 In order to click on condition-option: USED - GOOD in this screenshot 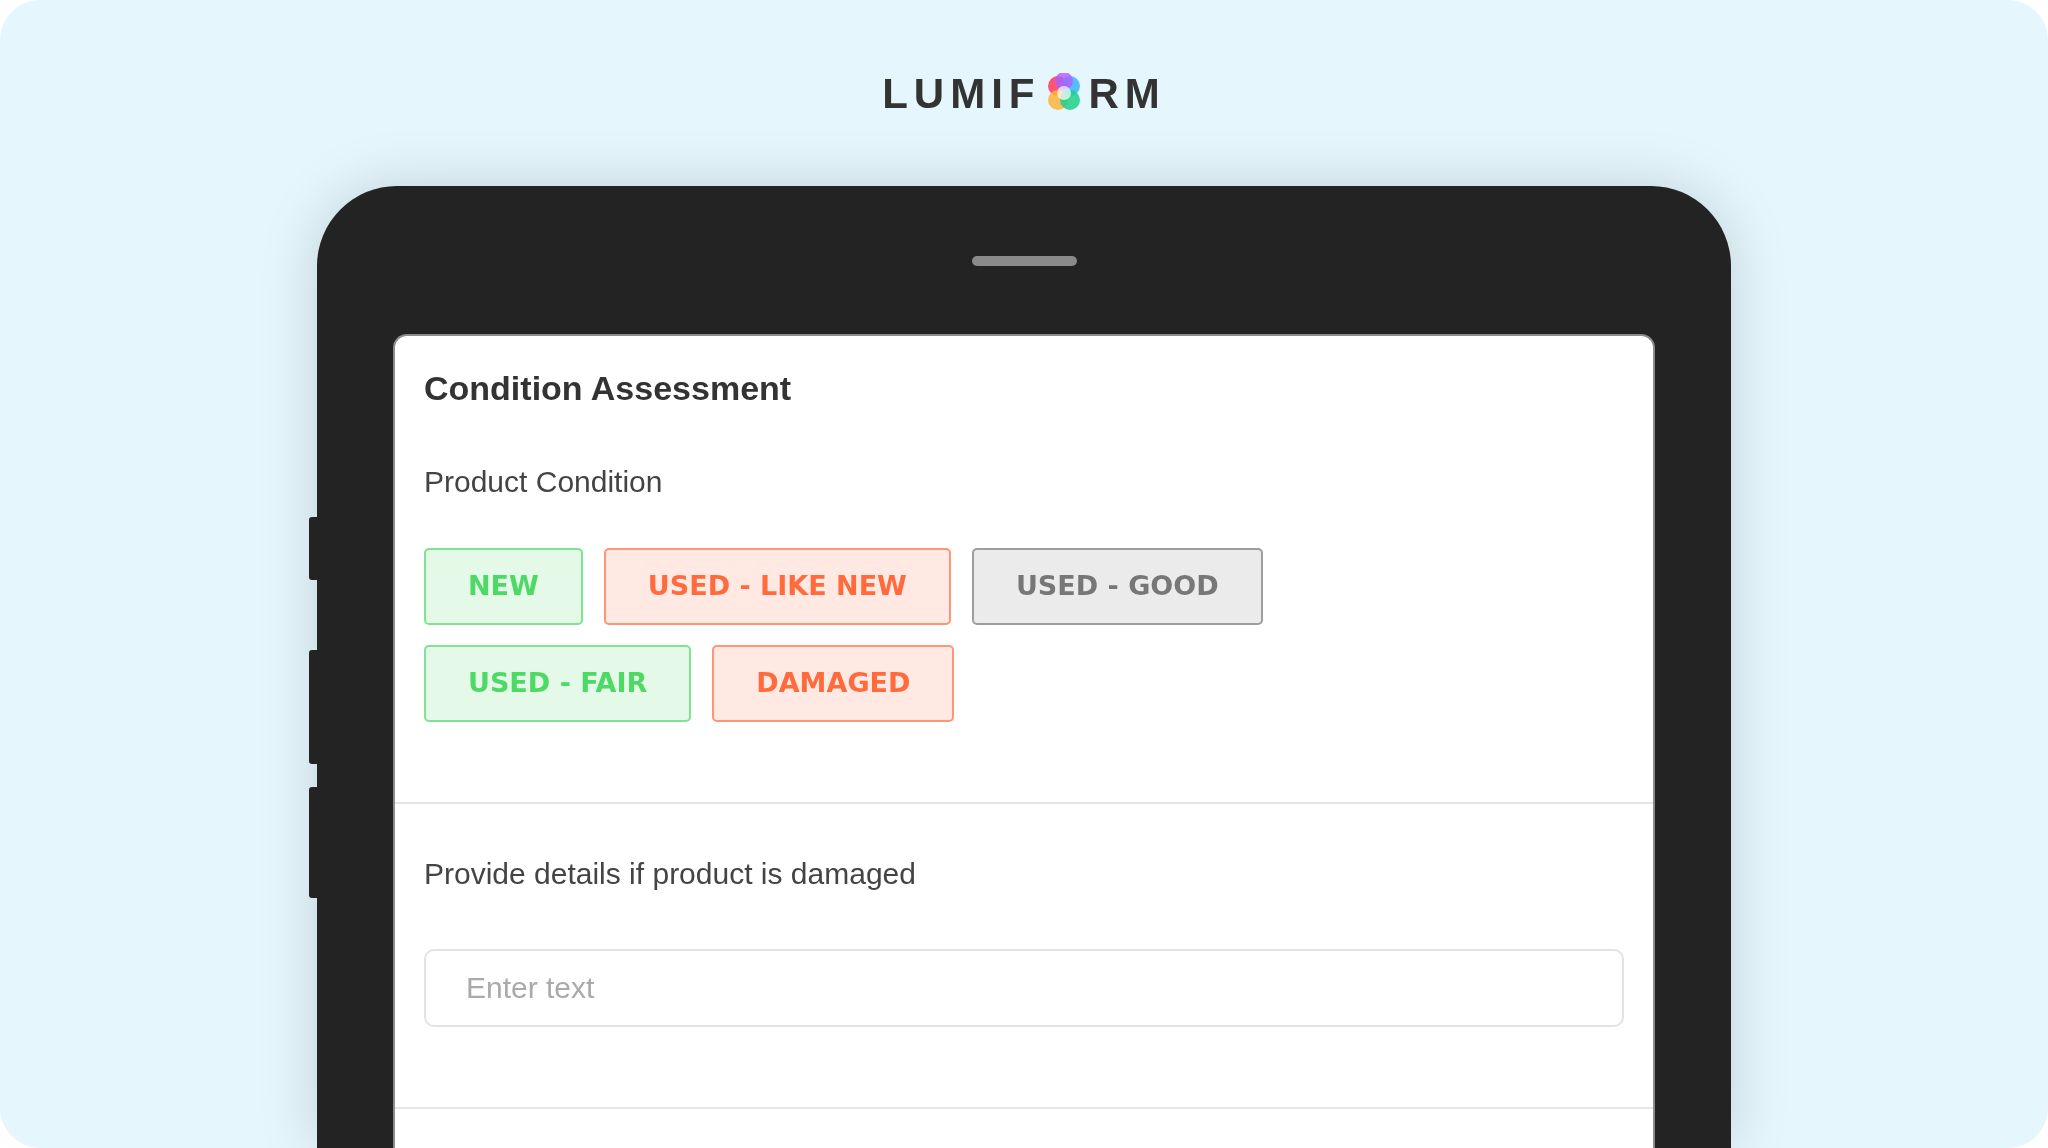, I will do `click(1117, 586)`.